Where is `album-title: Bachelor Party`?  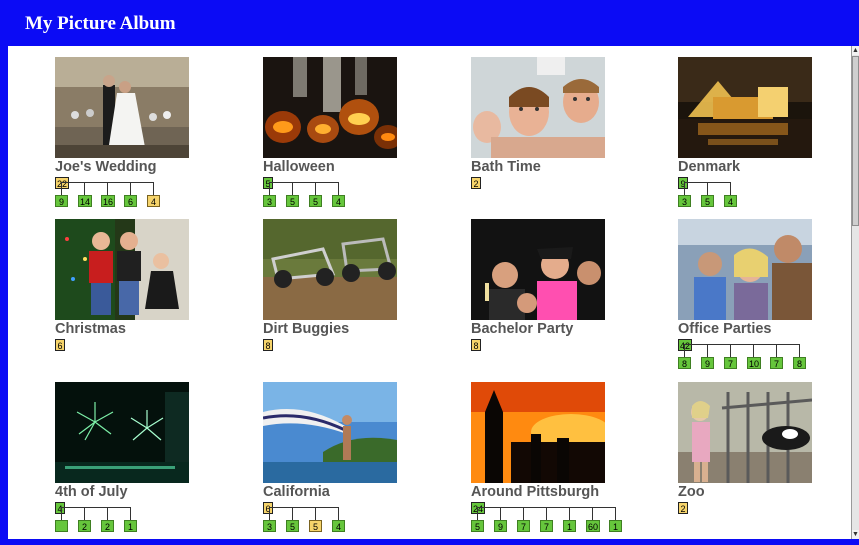 album-title: Bachelor Party is located at coordinates (522, 329).